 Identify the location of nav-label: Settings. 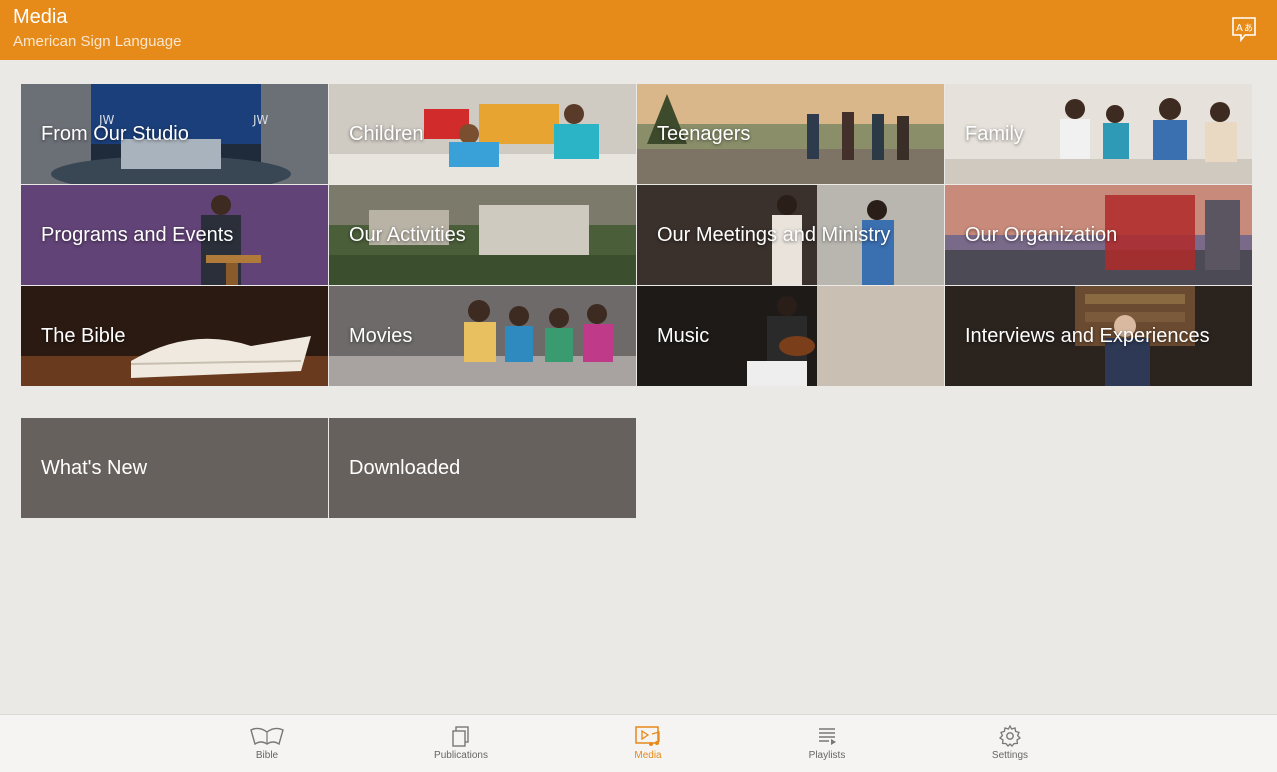
(1010, 755).